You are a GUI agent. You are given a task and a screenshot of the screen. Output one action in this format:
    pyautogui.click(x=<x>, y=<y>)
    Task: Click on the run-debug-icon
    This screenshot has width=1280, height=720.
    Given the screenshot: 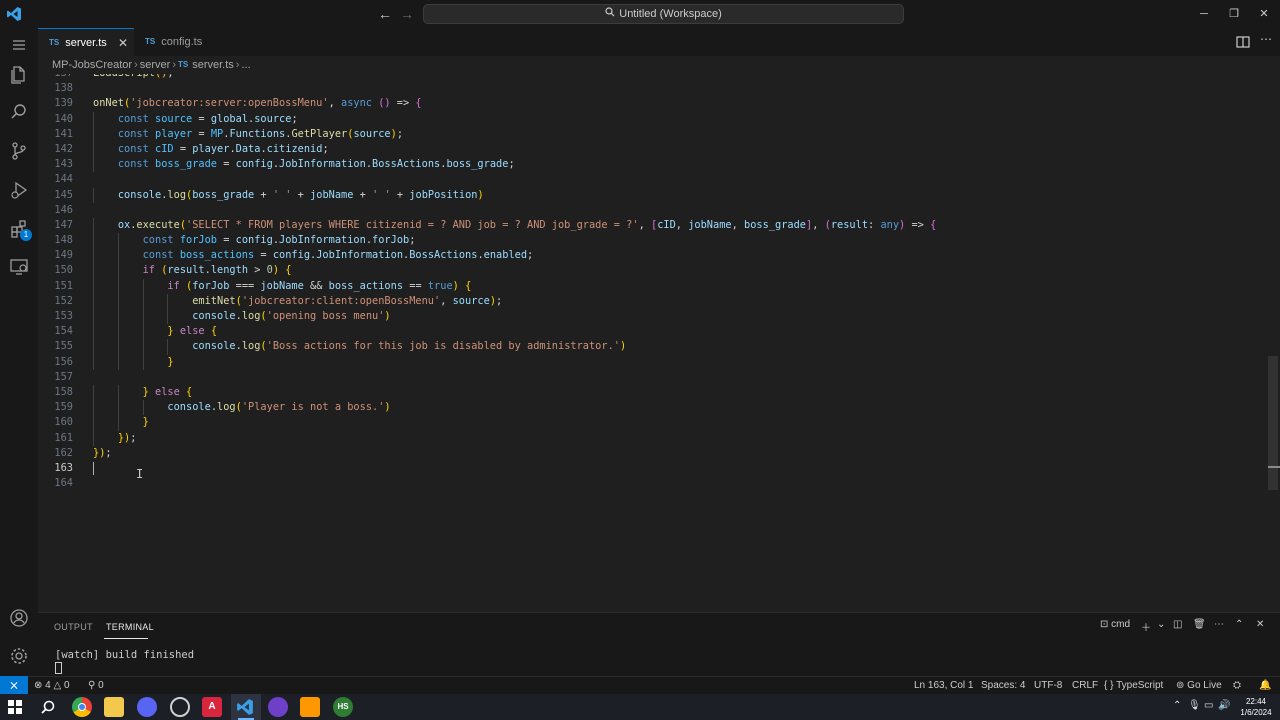 What is the action you would take?
    pyautogui.click(x=19, y=190)
    